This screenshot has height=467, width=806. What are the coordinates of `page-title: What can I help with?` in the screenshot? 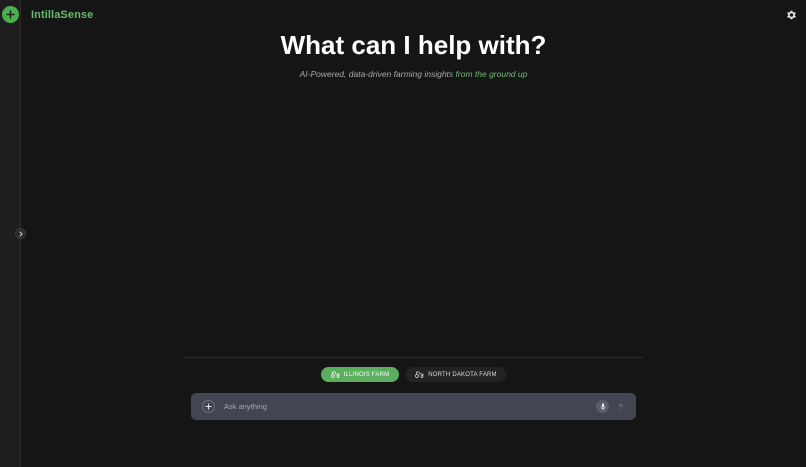 It's located at (413, 45).